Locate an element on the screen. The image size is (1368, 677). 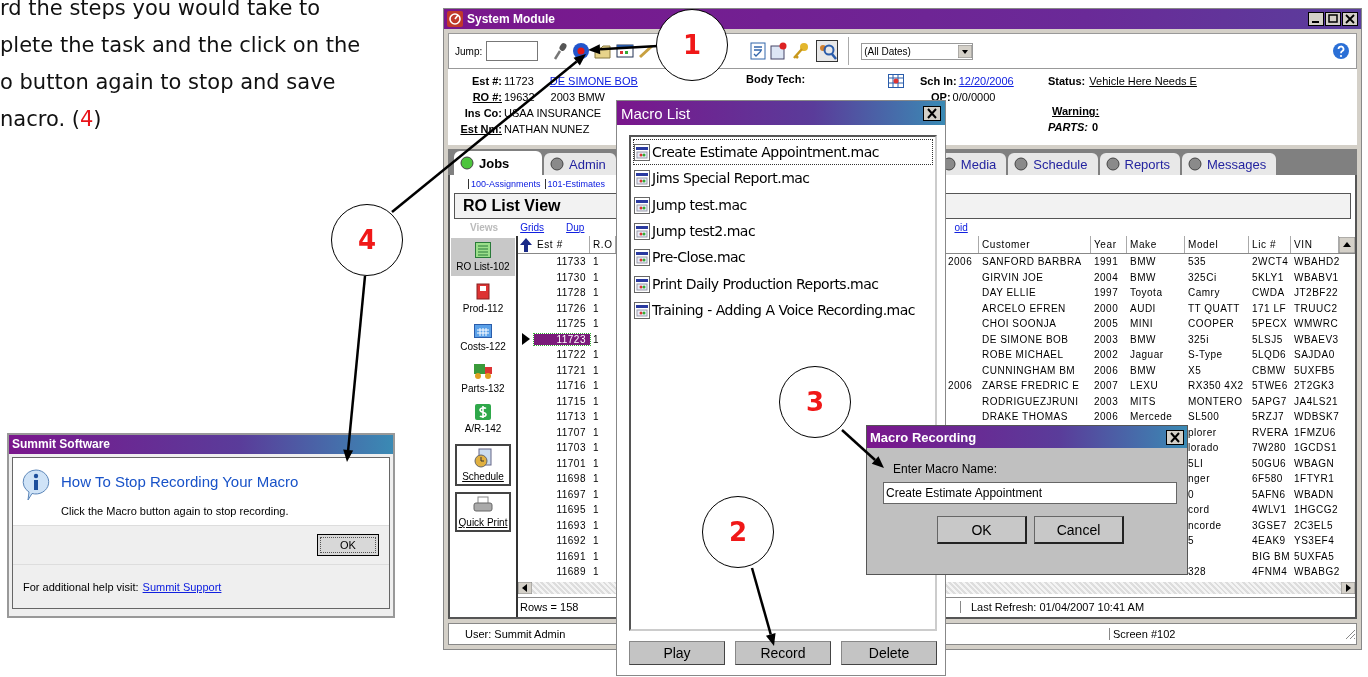
sub-tab: 100-Assignments is located at coordinates (505, 184).